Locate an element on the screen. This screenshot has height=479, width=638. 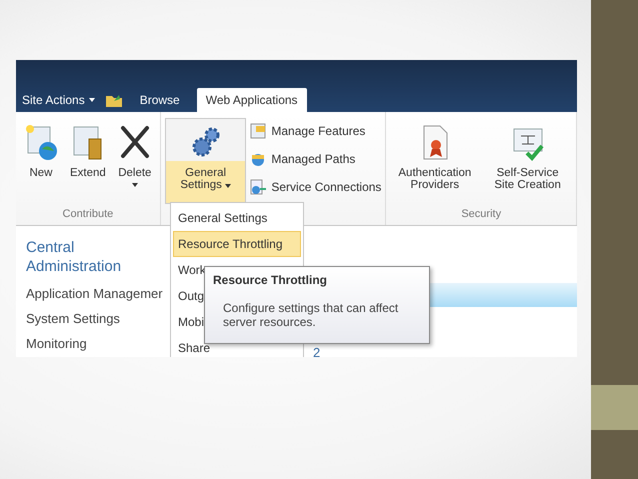
group-label: Contribute is located at coordinates (88, 214).